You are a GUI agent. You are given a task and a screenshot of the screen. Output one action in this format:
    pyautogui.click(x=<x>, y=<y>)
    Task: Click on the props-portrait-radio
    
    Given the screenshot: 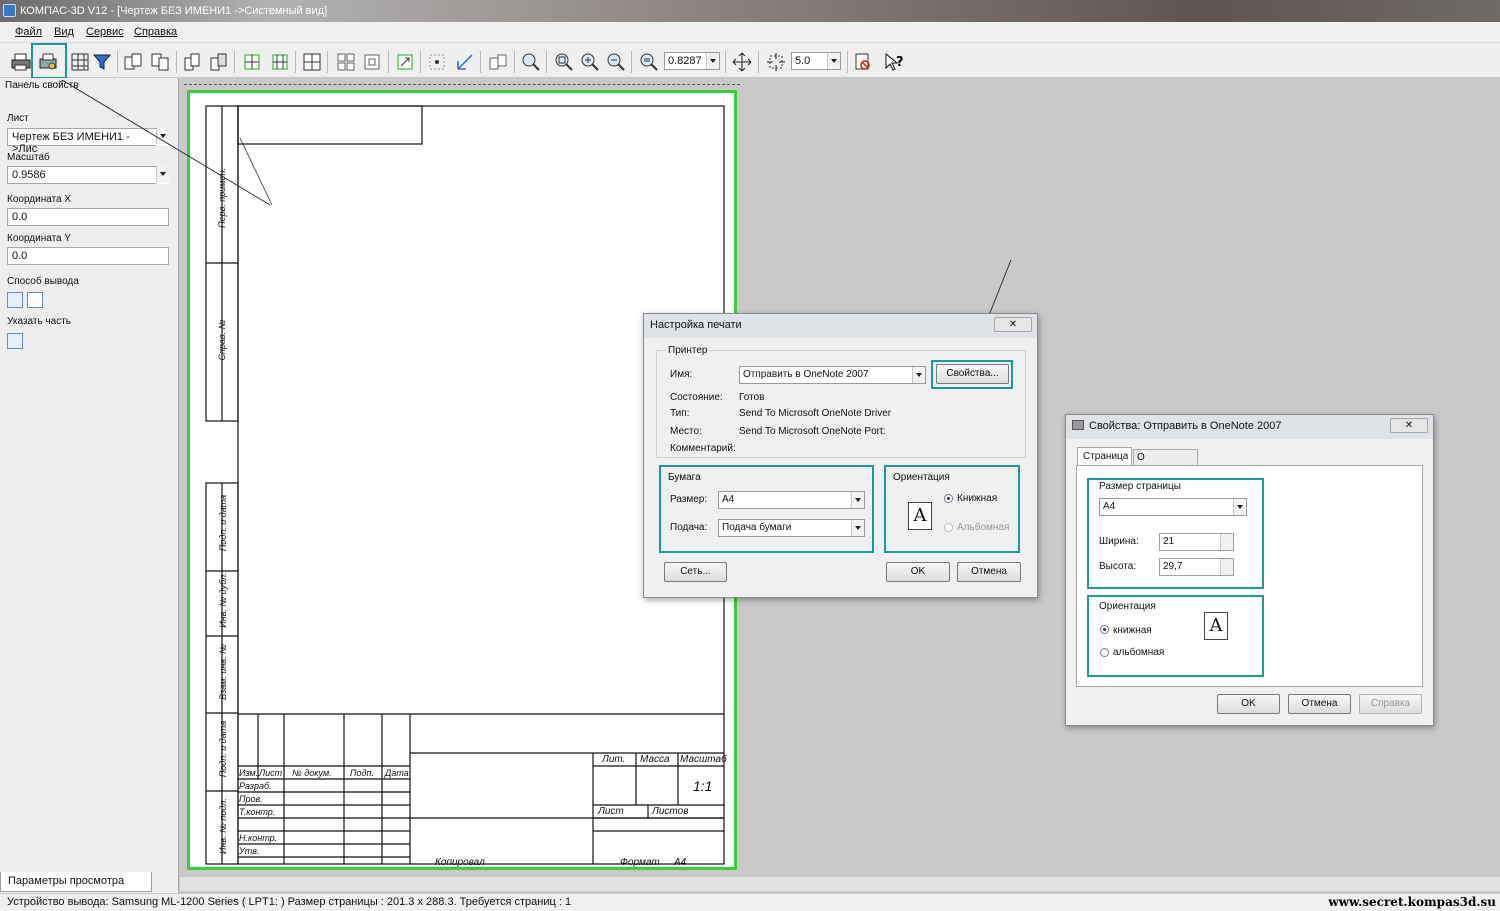 What is the action you would take?
    pyautogui.click(x=1104, y=629)
    